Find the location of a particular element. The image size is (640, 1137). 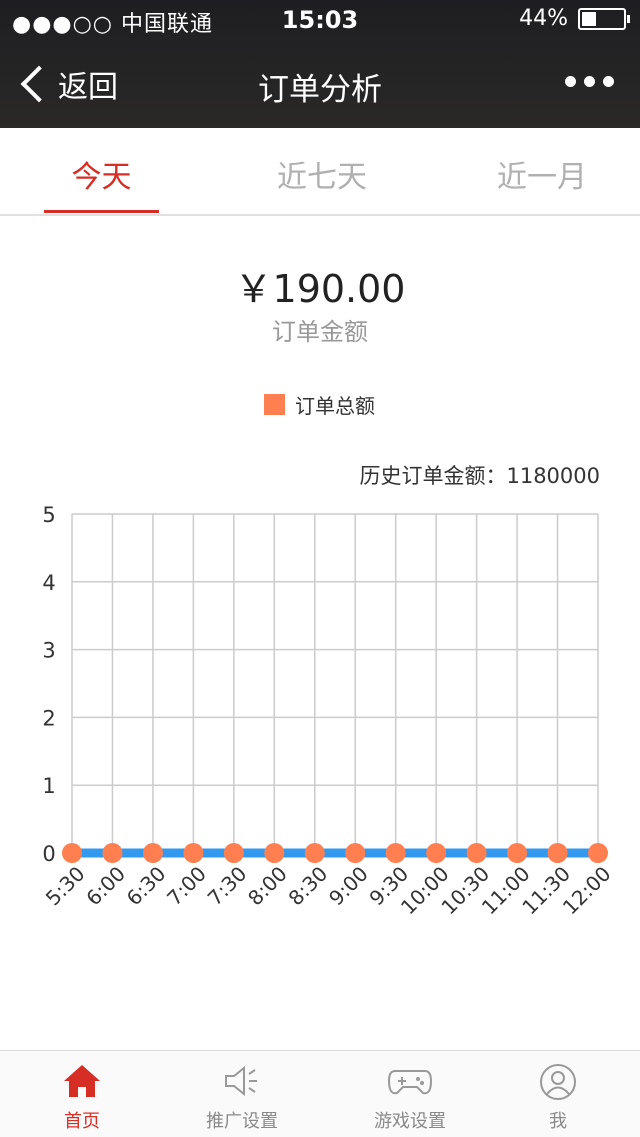

status-right: 44% is located at coordinates (574, 18).